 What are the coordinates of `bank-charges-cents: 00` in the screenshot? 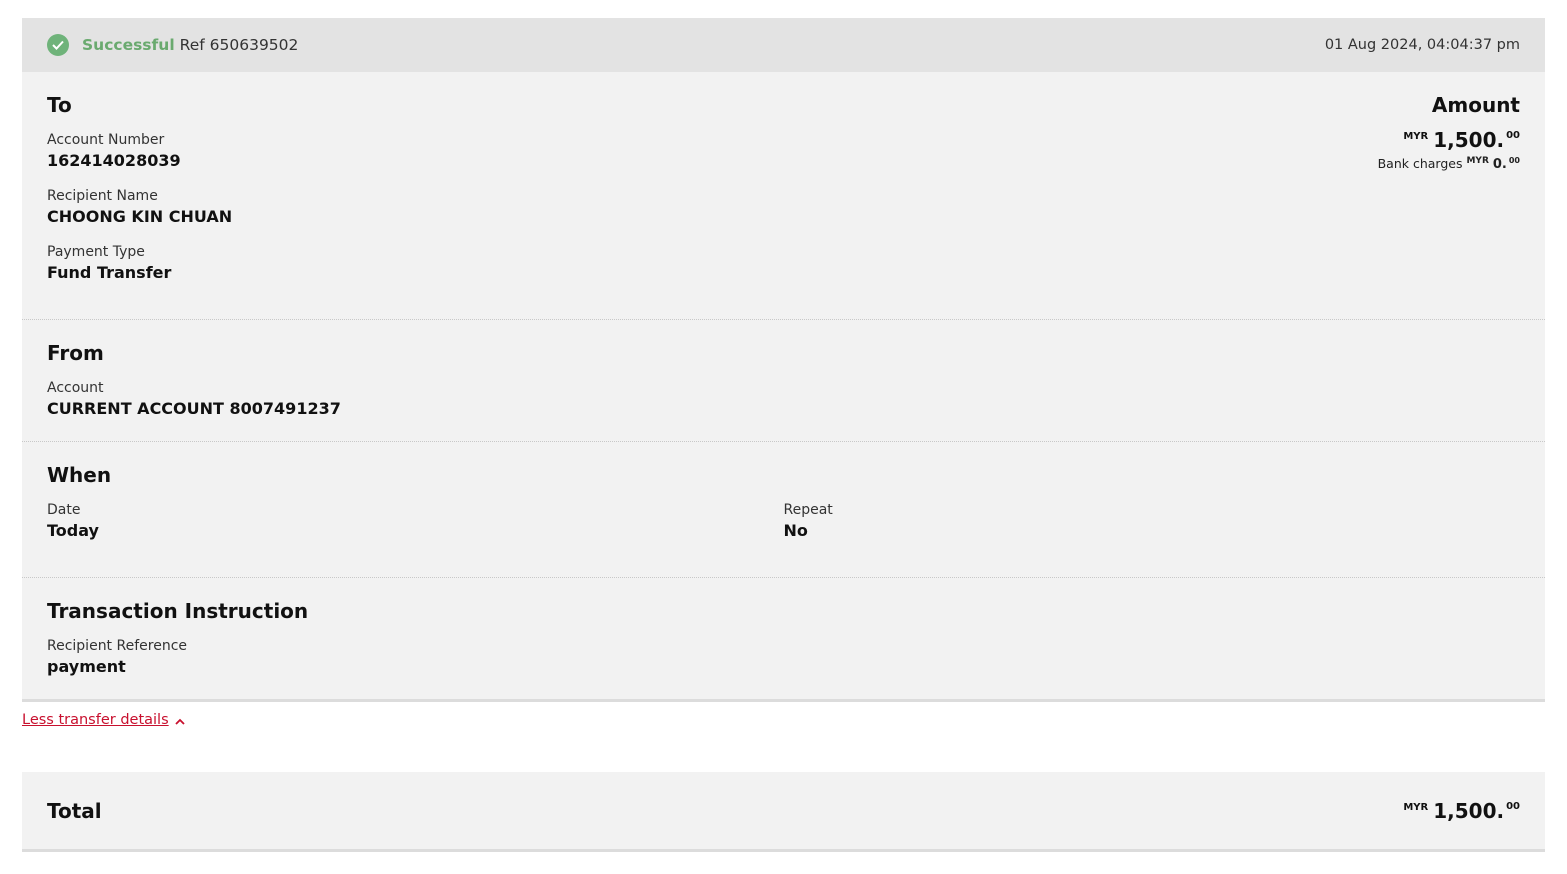 It's located at (1514, 160).